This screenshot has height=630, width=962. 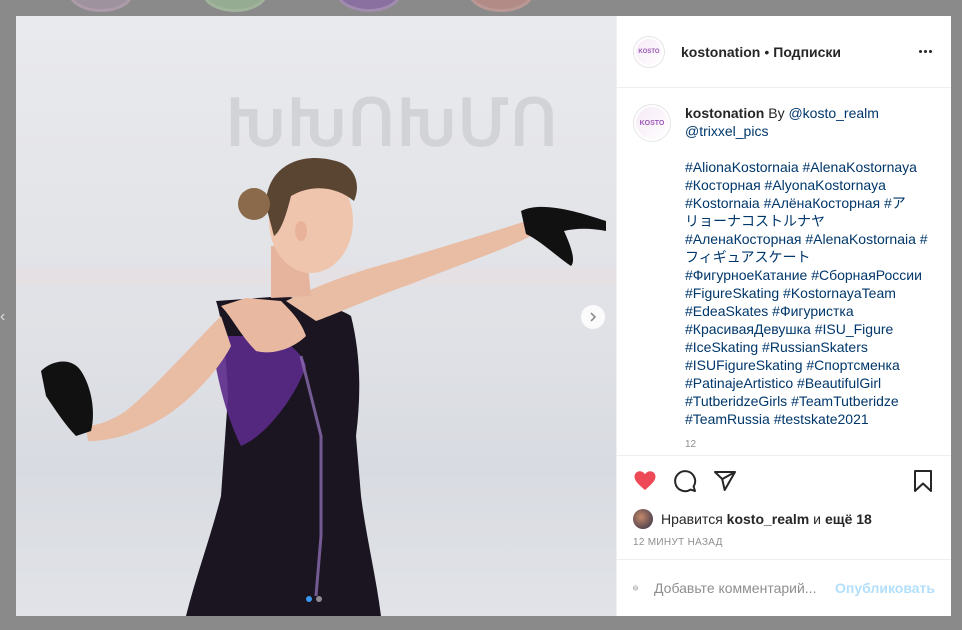 I want to click on header-username: kostonation, so click(x=720, y=52).